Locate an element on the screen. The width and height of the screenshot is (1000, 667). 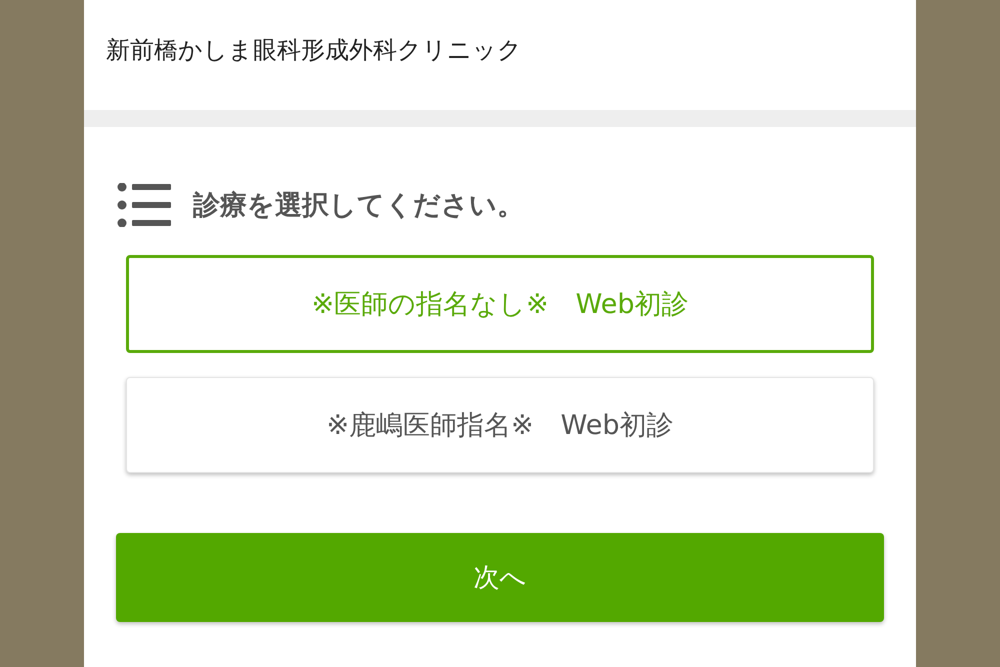
list-icon is located at coordinates (144, 205).